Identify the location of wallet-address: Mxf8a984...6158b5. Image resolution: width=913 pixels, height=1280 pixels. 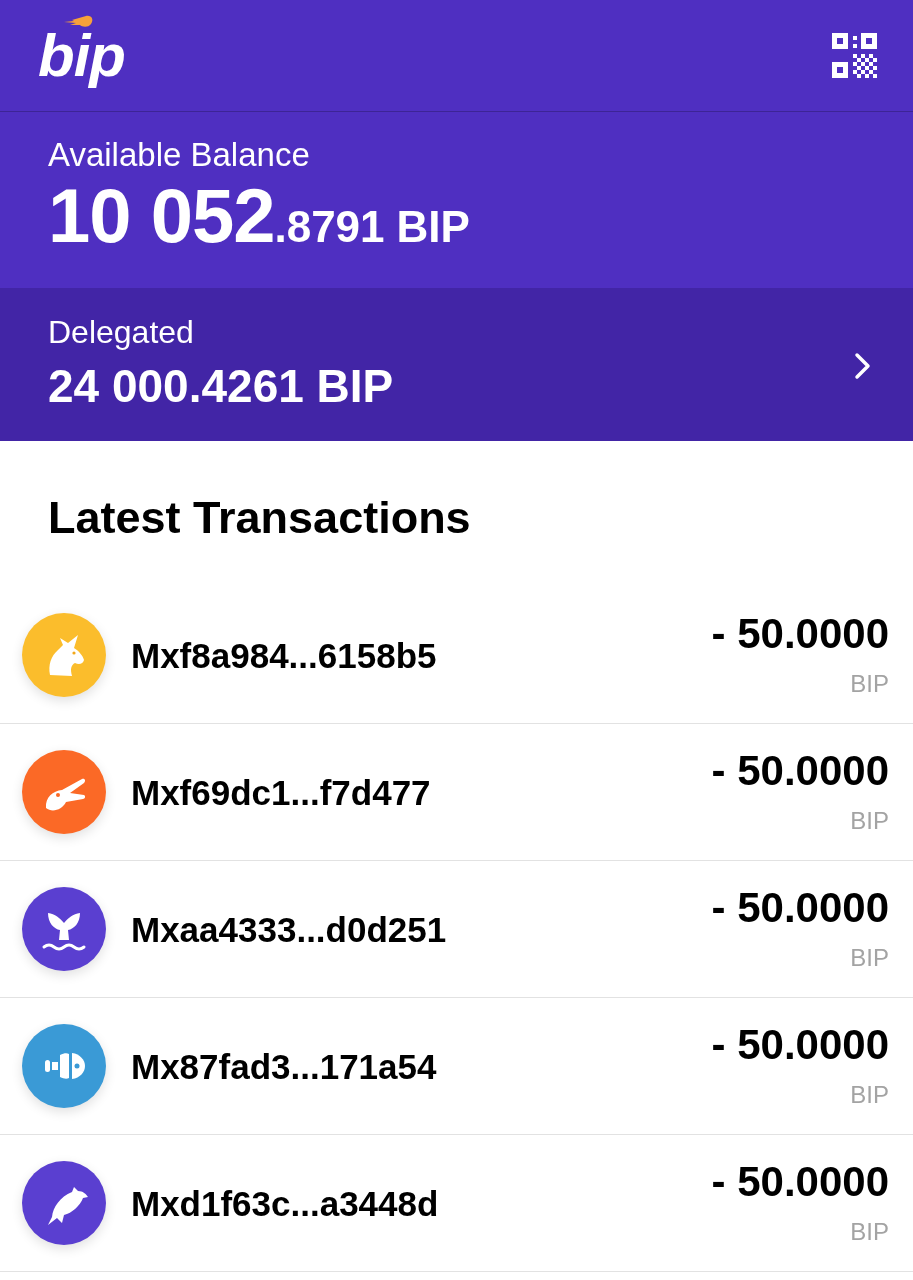
(284, 656).